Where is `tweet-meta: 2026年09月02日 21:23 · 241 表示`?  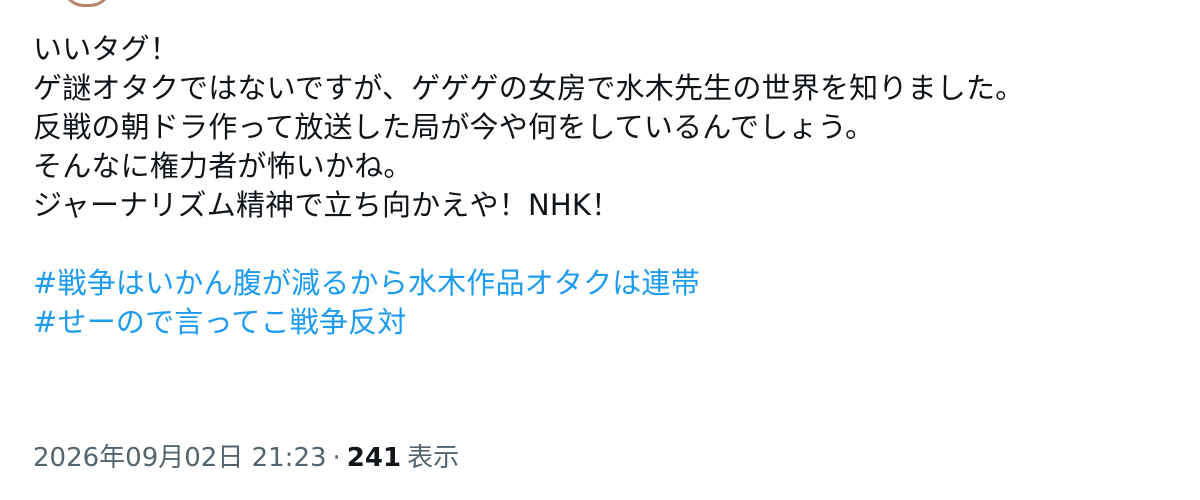
tweet-meta: 2026年09月02日 21:23 · 241 表示 is located at coordinates (246, 458).